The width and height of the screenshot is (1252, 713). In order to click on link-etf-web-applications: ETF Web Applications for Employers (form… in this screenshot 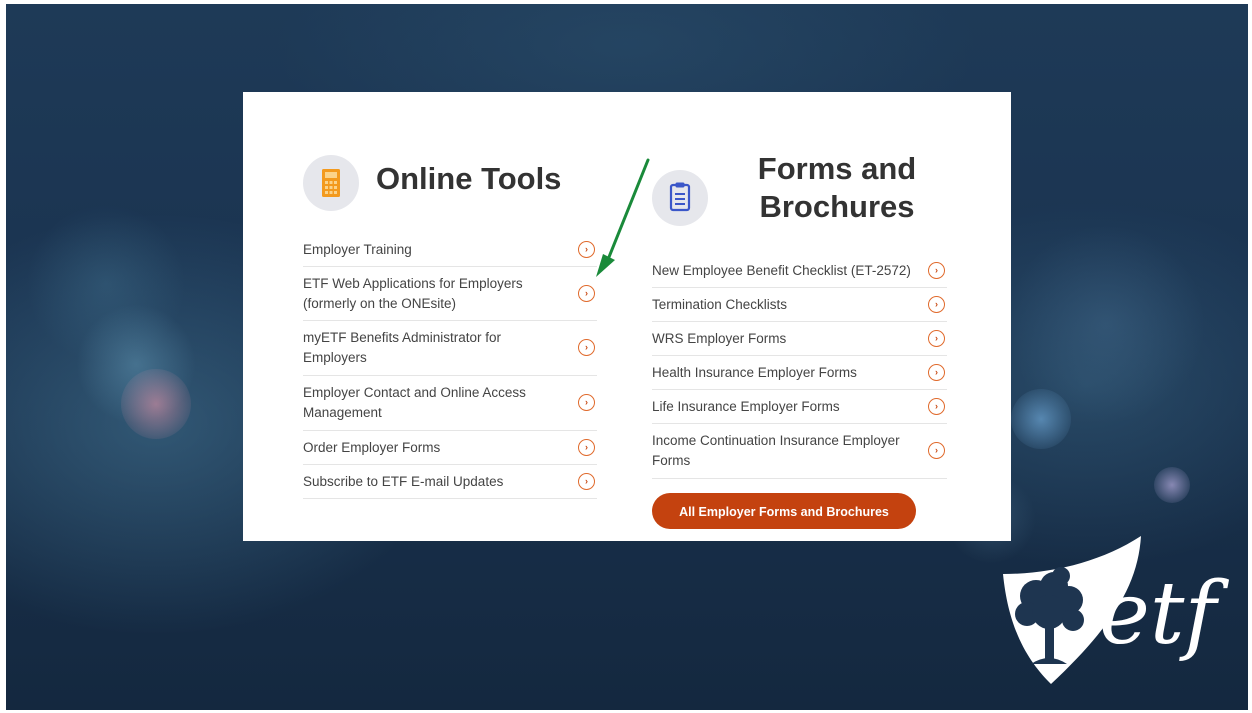, I will do `click(450, 294)`.